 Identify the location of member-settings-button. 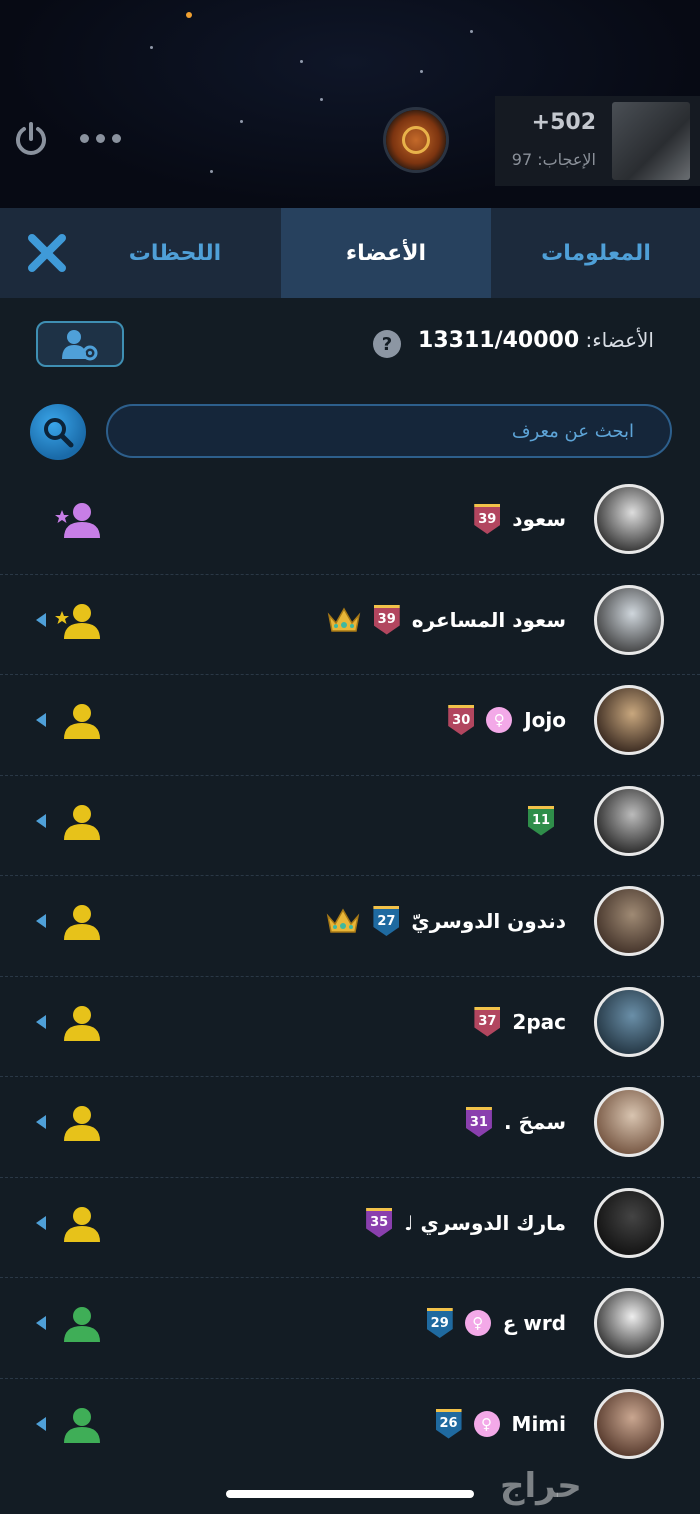
(80, 344).